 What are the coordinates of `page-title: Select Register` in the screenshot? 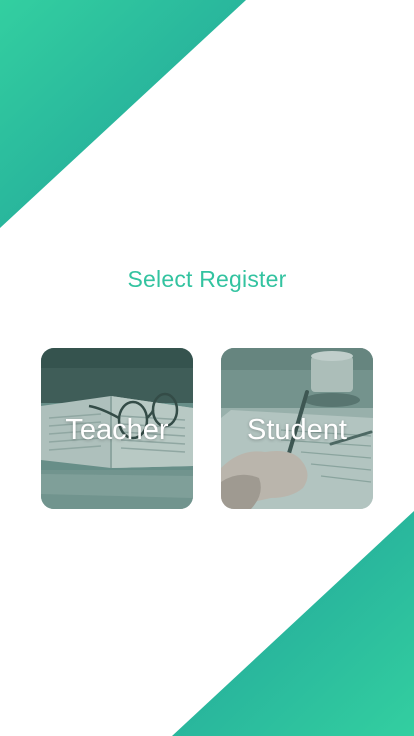 It's located at (207, 279).